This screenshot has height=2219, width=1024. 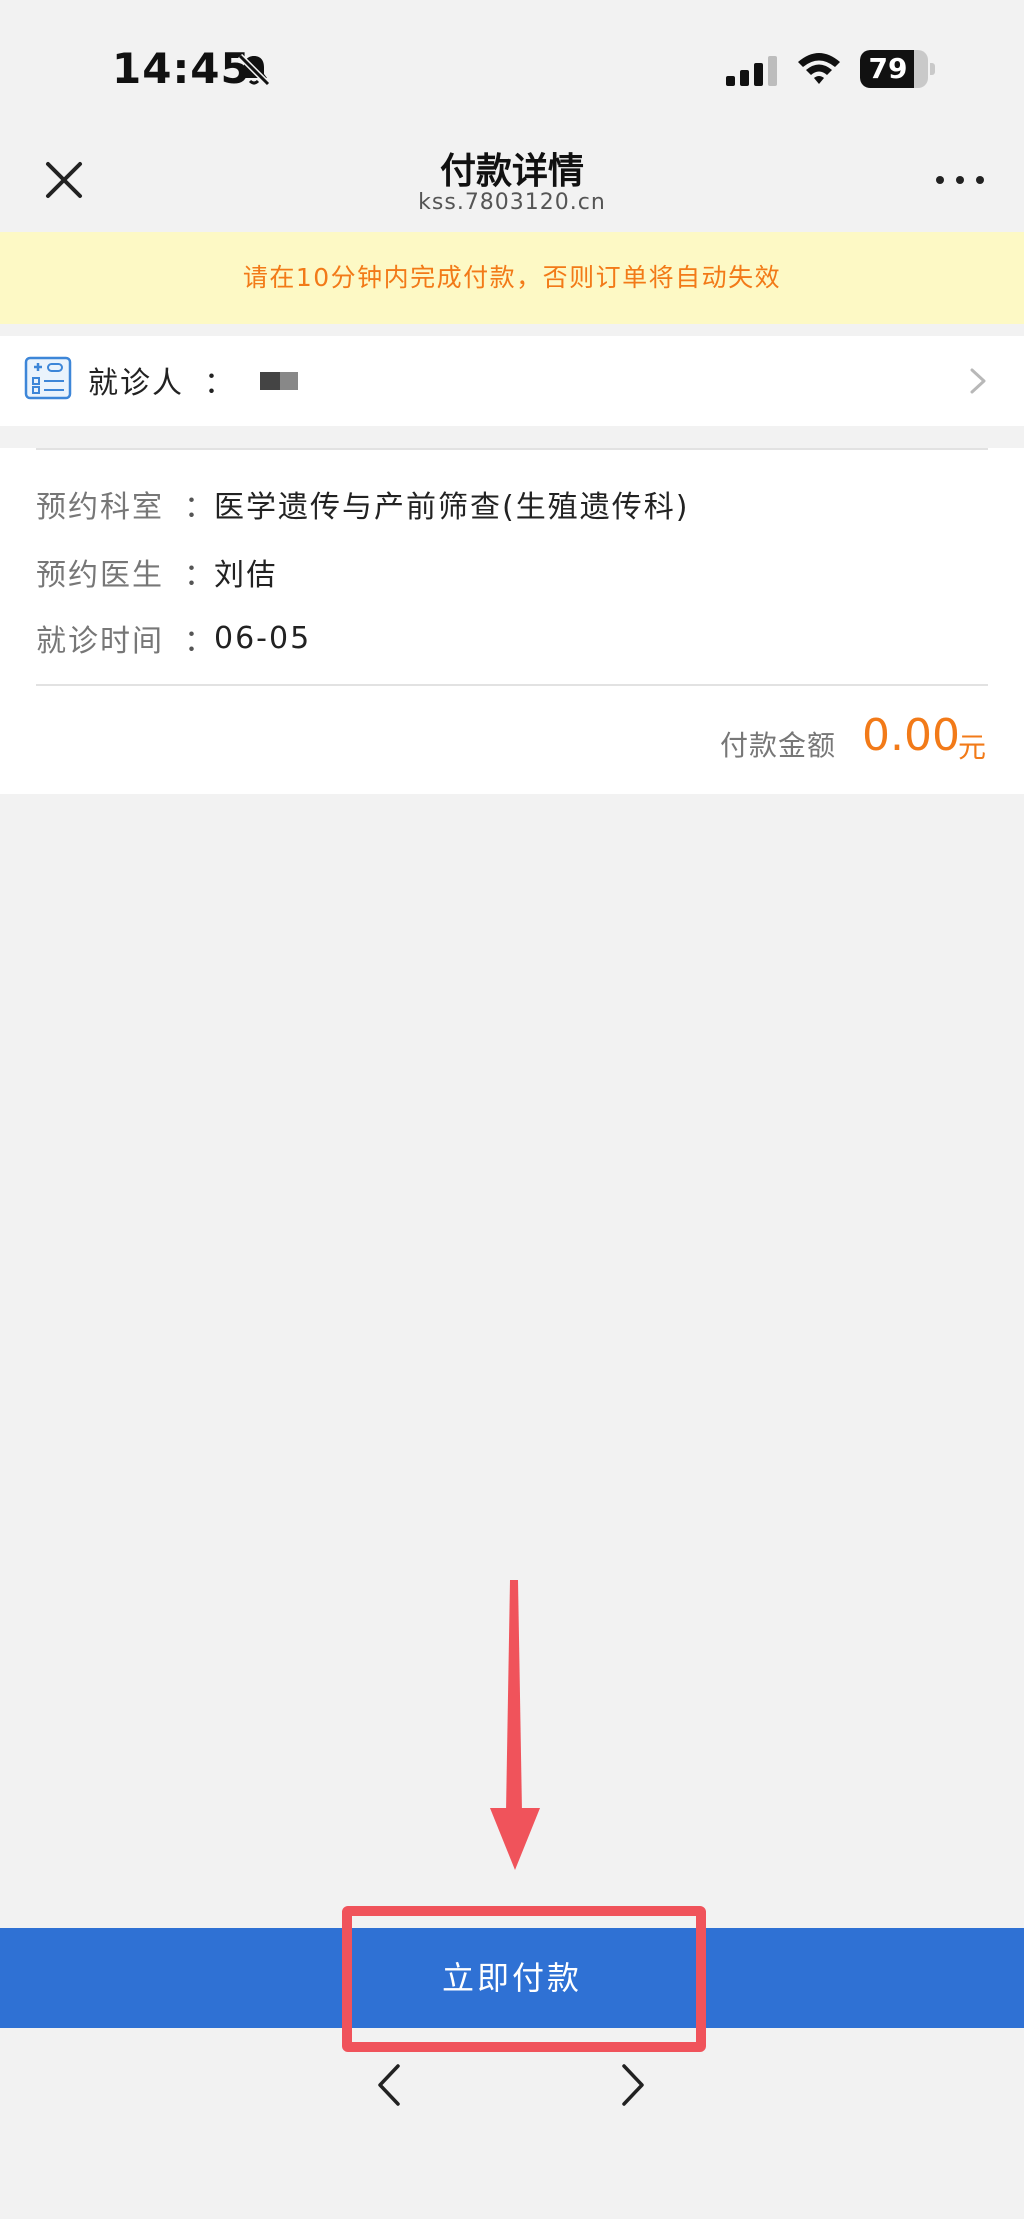 I want to click on payment-timeout-notice: 请在10分钟内完成付款，否则订单将自动失效, so click(x=512, y=278).